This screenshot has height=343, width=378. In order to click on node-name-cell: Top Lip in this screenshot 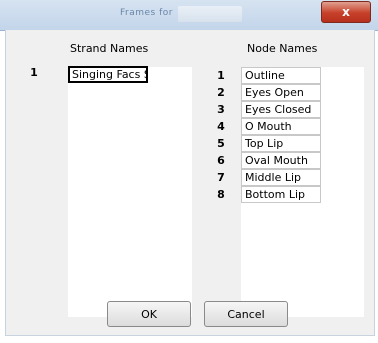, I will do `click(281, 143)`.